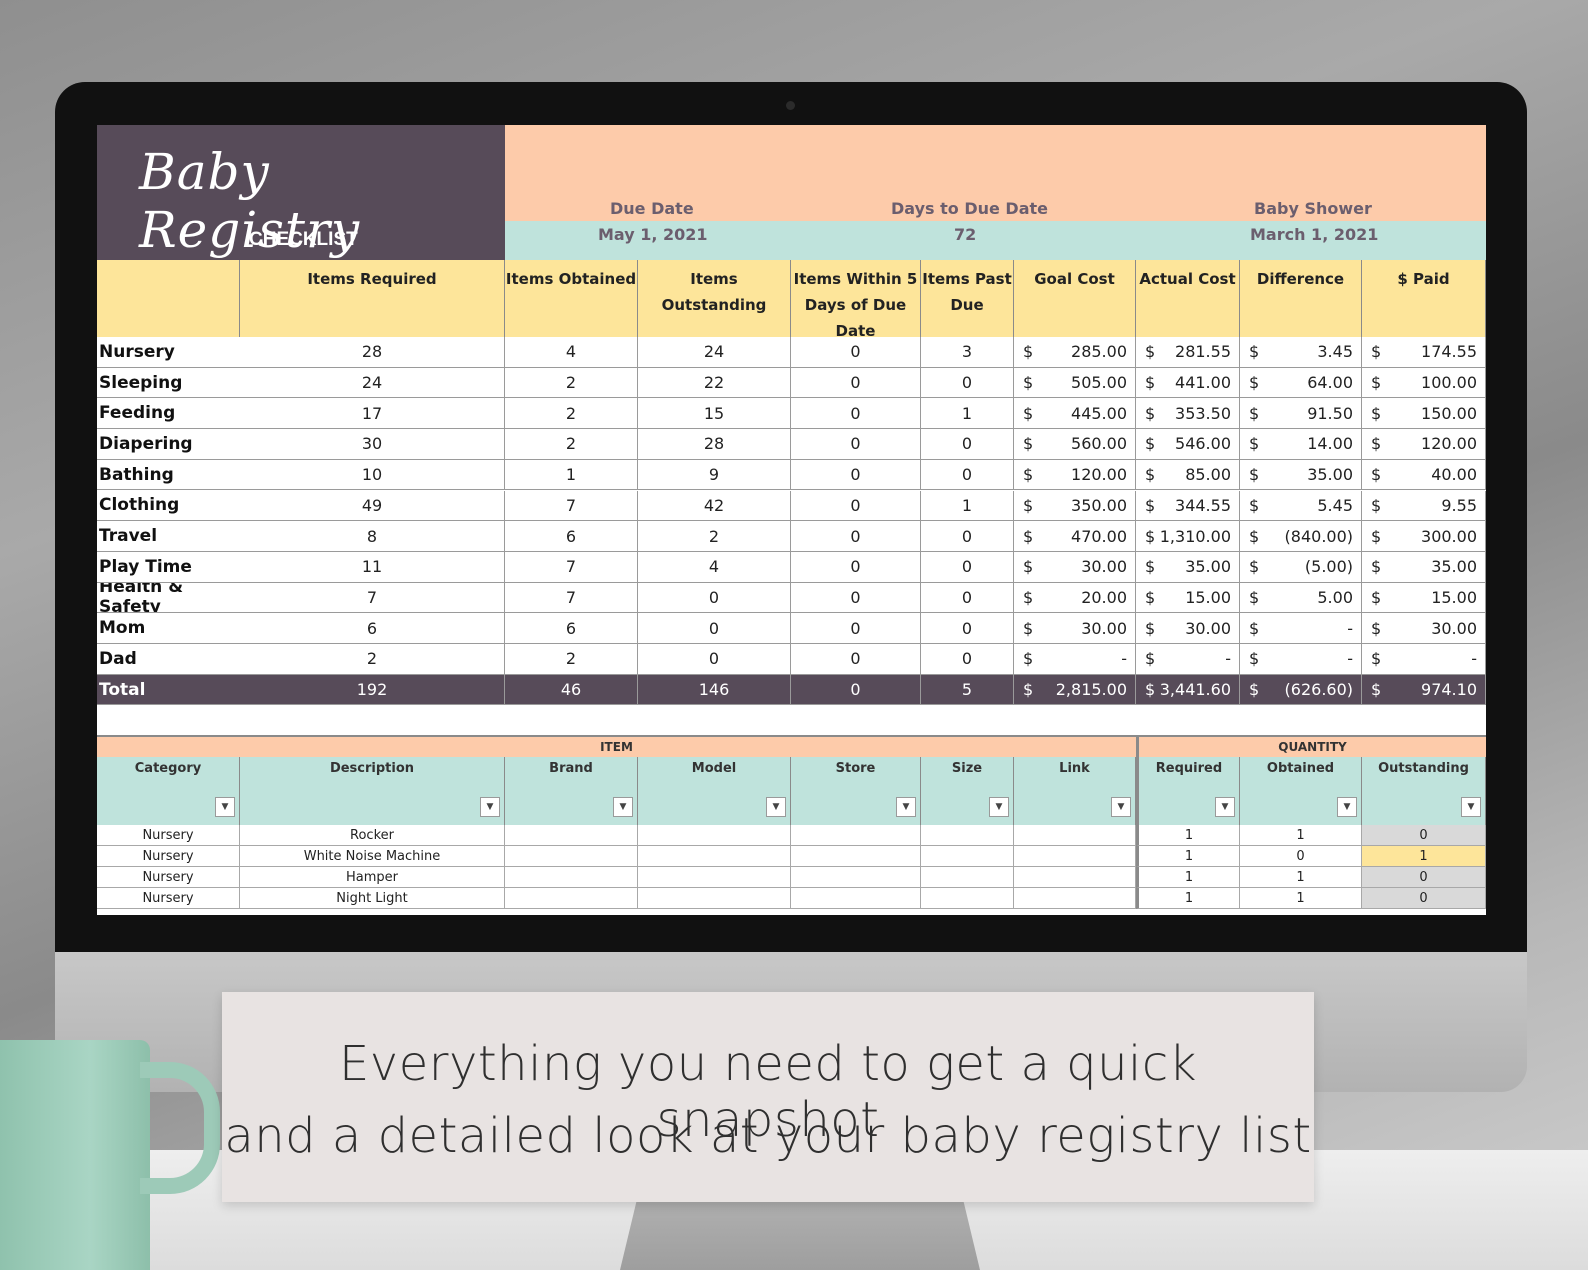 The height and width of the screenshot is (1270, 1588). I want to click on cell-required: 6, so click(372, 628).